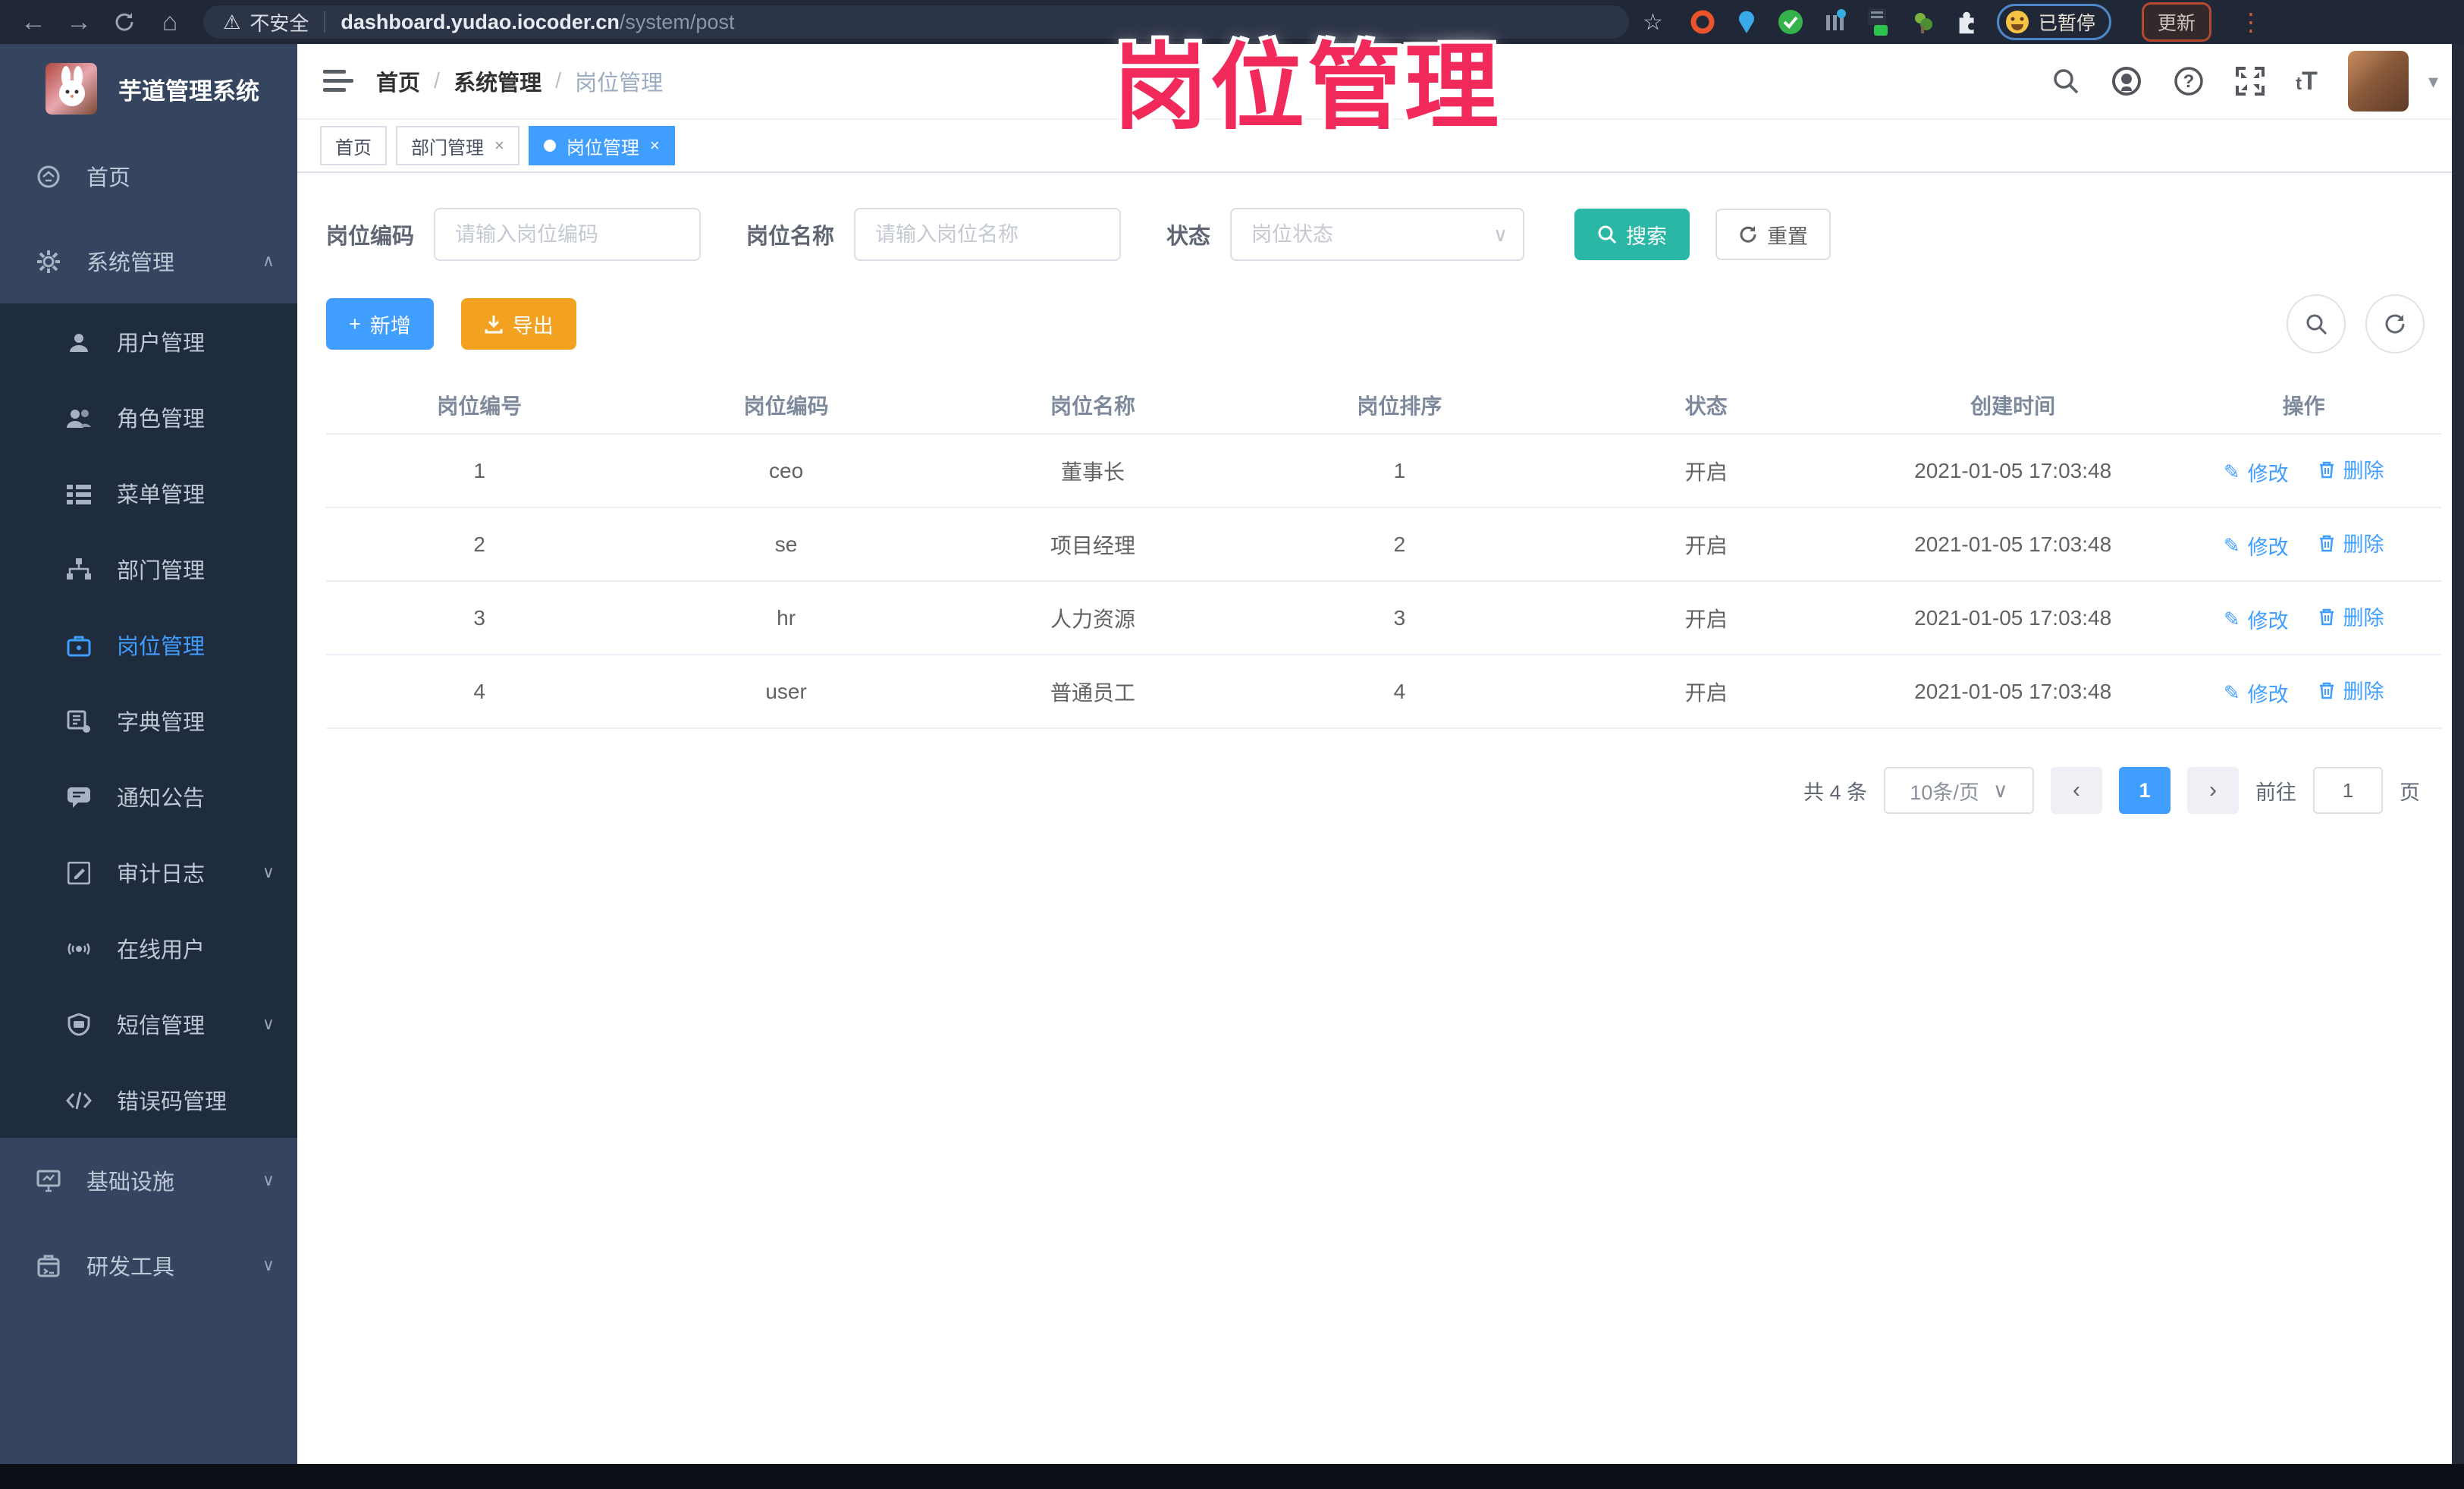 This screenshot has height=1489, width=2464. I want to click on sidebar-item-user-management: 用户管理, so click(148, 341).